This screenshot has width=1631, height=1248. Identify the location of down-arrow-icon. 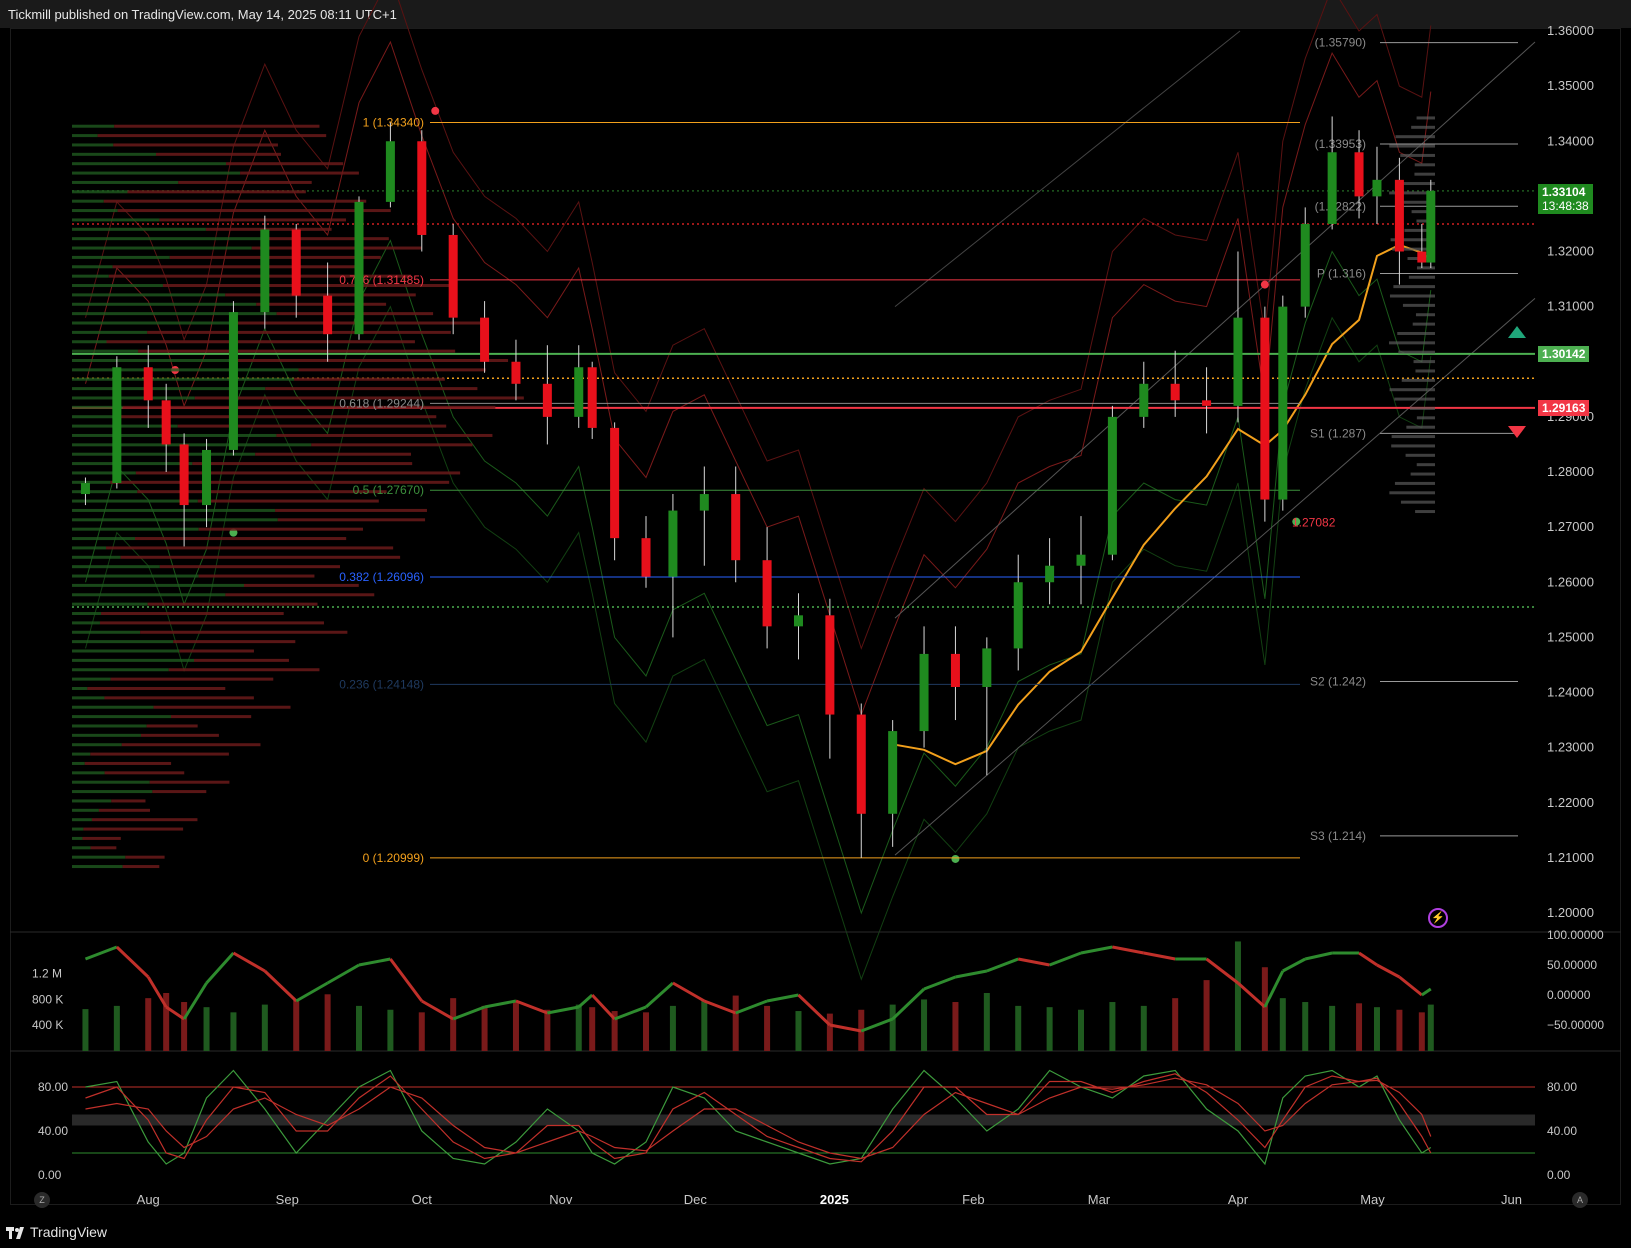
(1517, 432).